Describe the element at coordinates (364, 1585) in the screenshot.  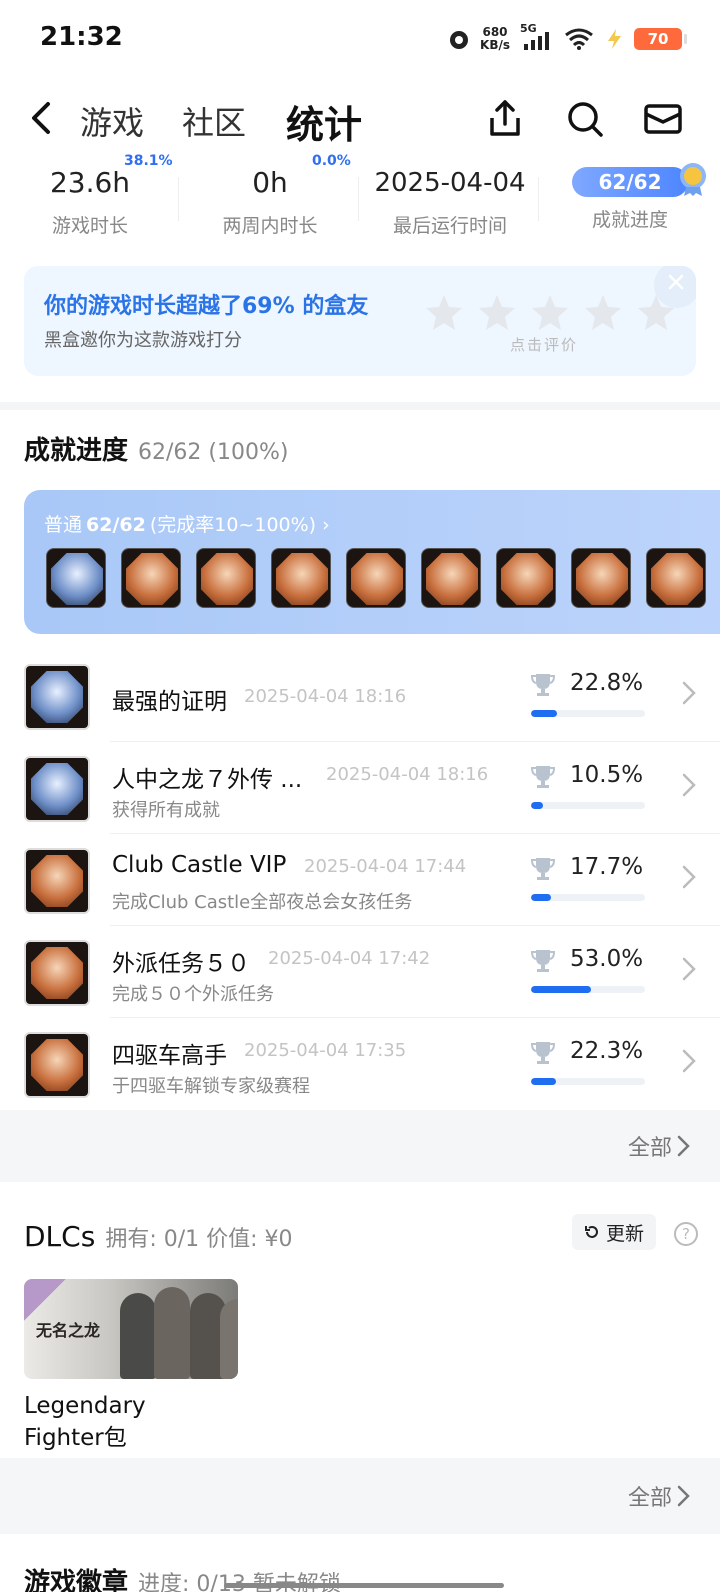
I see `home-indicator` at that location.